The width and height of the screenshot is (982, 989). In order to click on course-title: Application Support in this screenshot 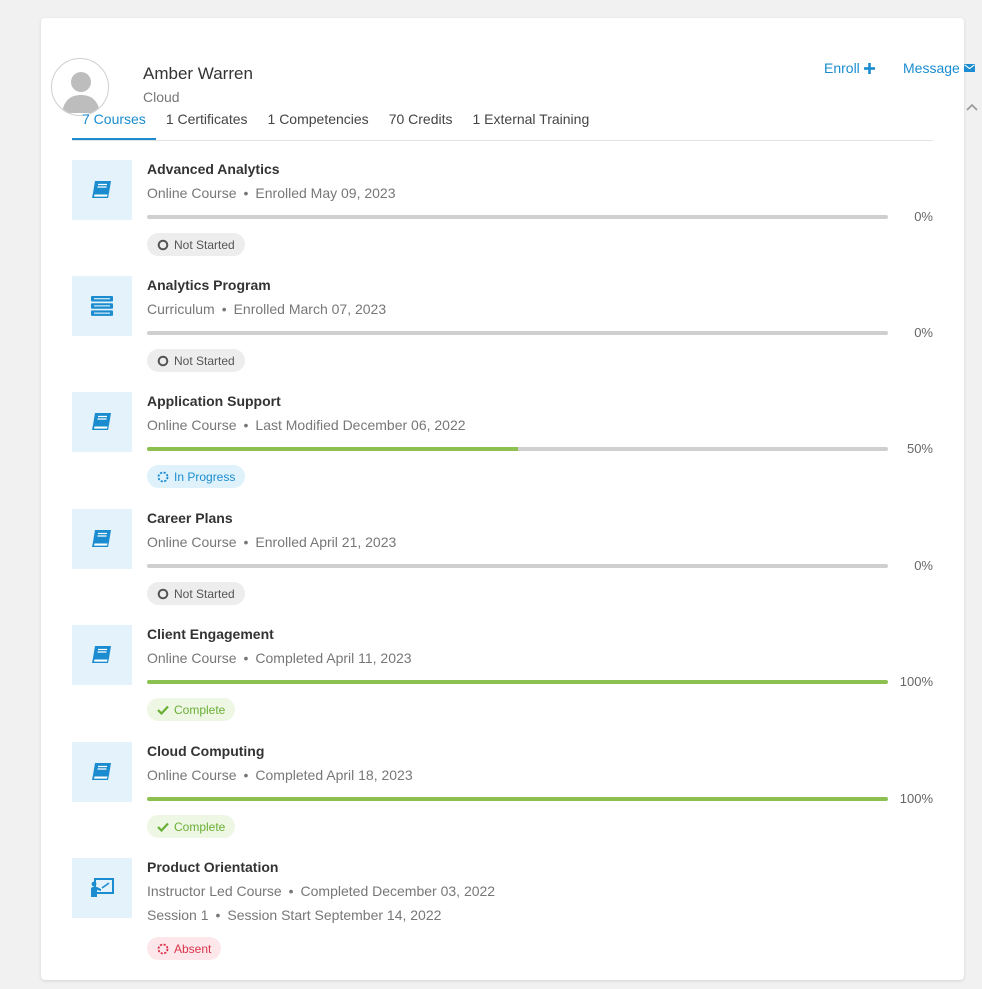, I will do `click(214, 401)`.